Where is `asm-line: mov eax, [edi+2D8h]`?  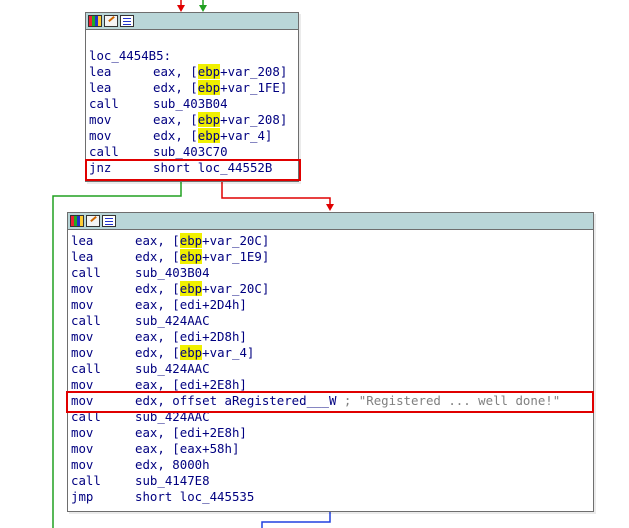
asm-line: mov eax, [edi+2D8h] is located at coordinates (330, 337).